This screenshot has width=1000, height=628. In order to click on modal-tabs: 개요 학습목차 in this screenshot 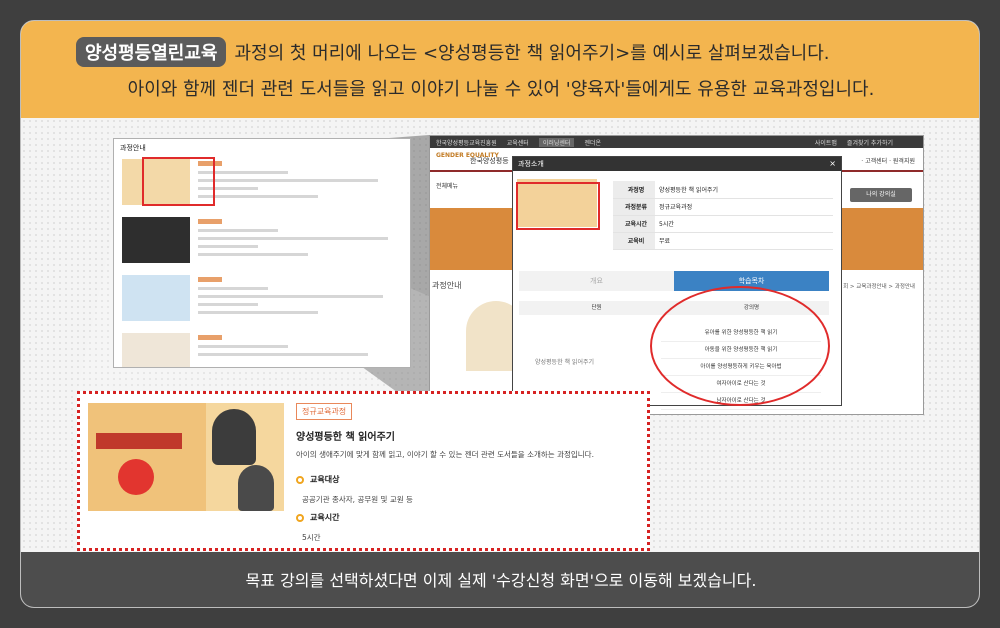, I will do `click(674, 281)`.